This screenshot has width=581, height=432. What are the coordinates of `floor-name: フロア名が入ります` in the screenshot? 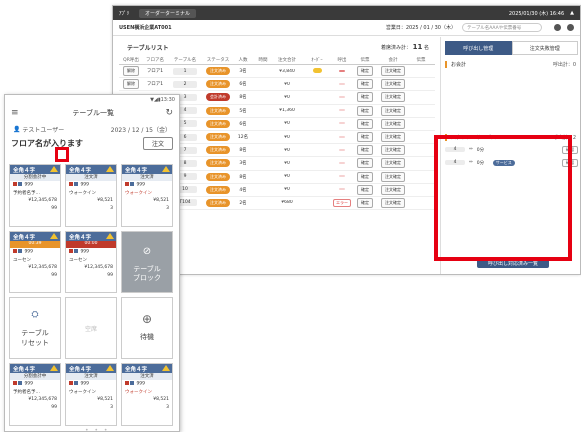 It's located at (77, 143).